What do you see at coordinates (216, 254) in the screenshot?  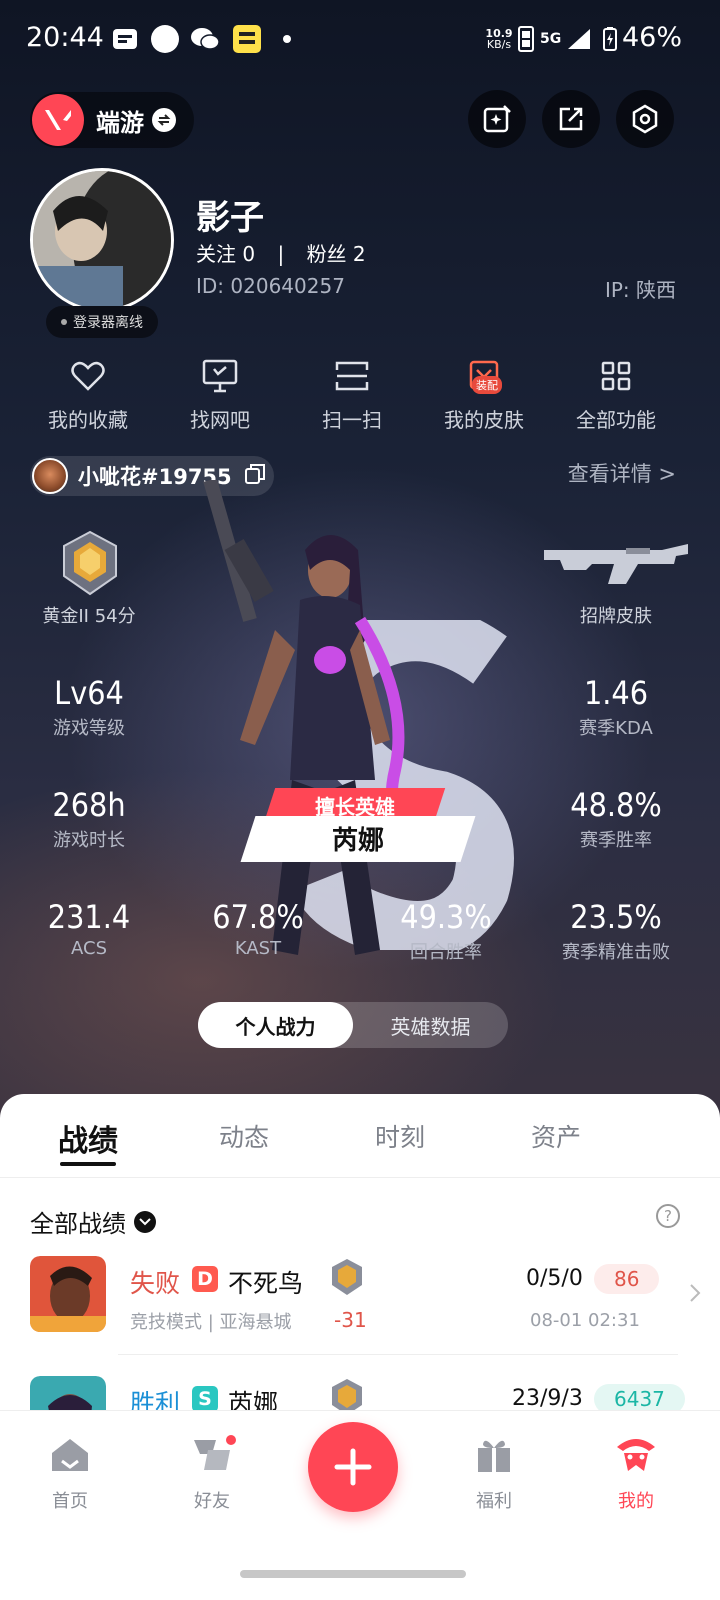 I see `follow-label: 关注` at bounding box center [216, 254].